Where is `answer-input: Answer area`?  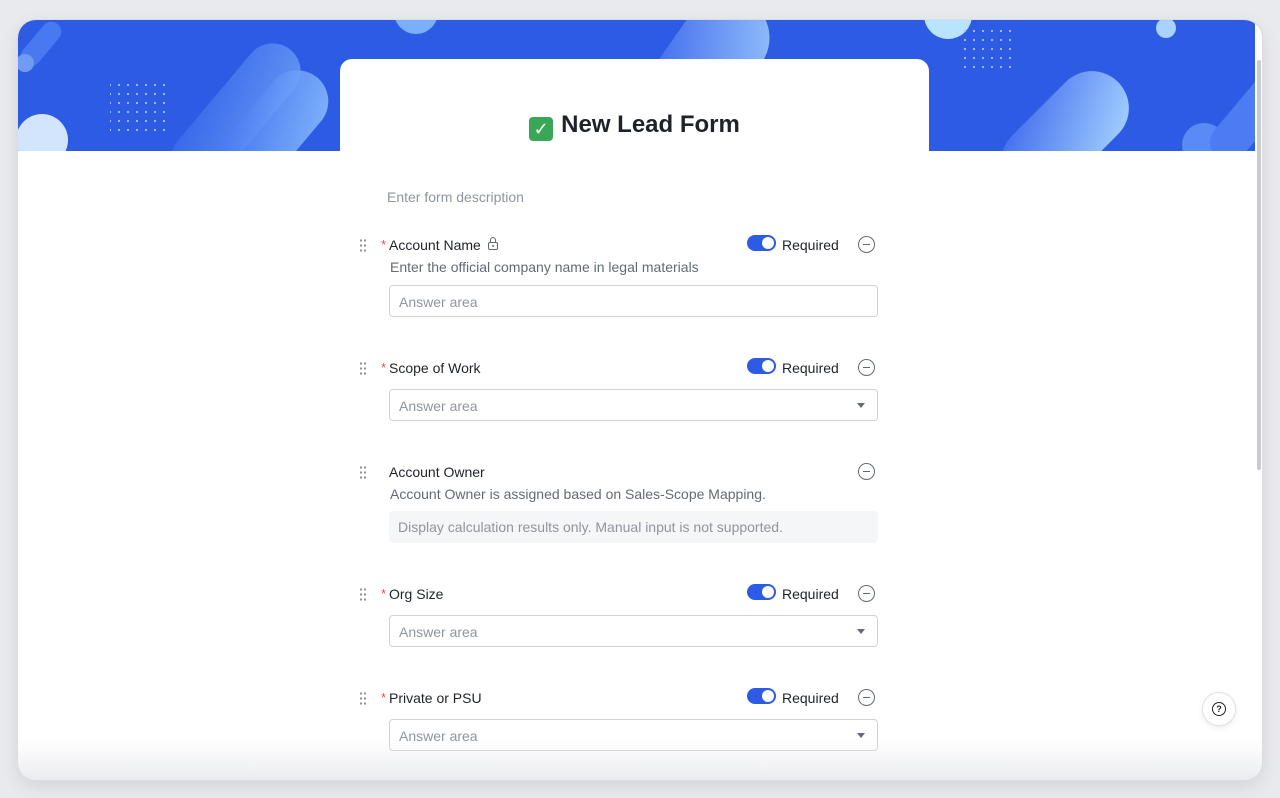
answer-input: Answer area is located at coordinates (633, 301).